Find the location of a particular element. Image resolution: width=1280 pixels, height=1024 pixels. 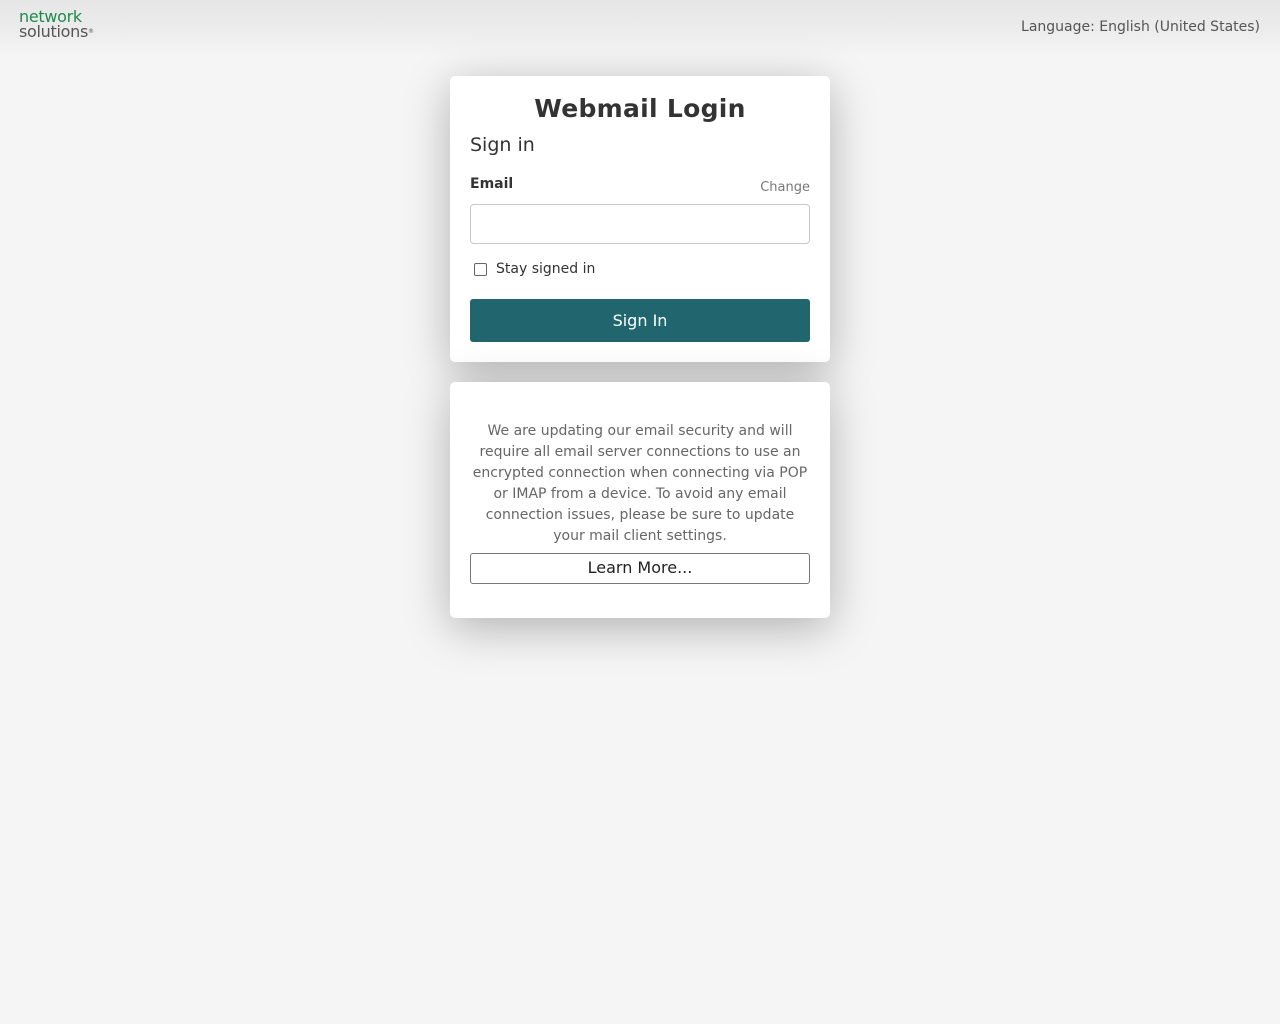

stay-signed-in-checkbox is located at coordinates (480, 269).